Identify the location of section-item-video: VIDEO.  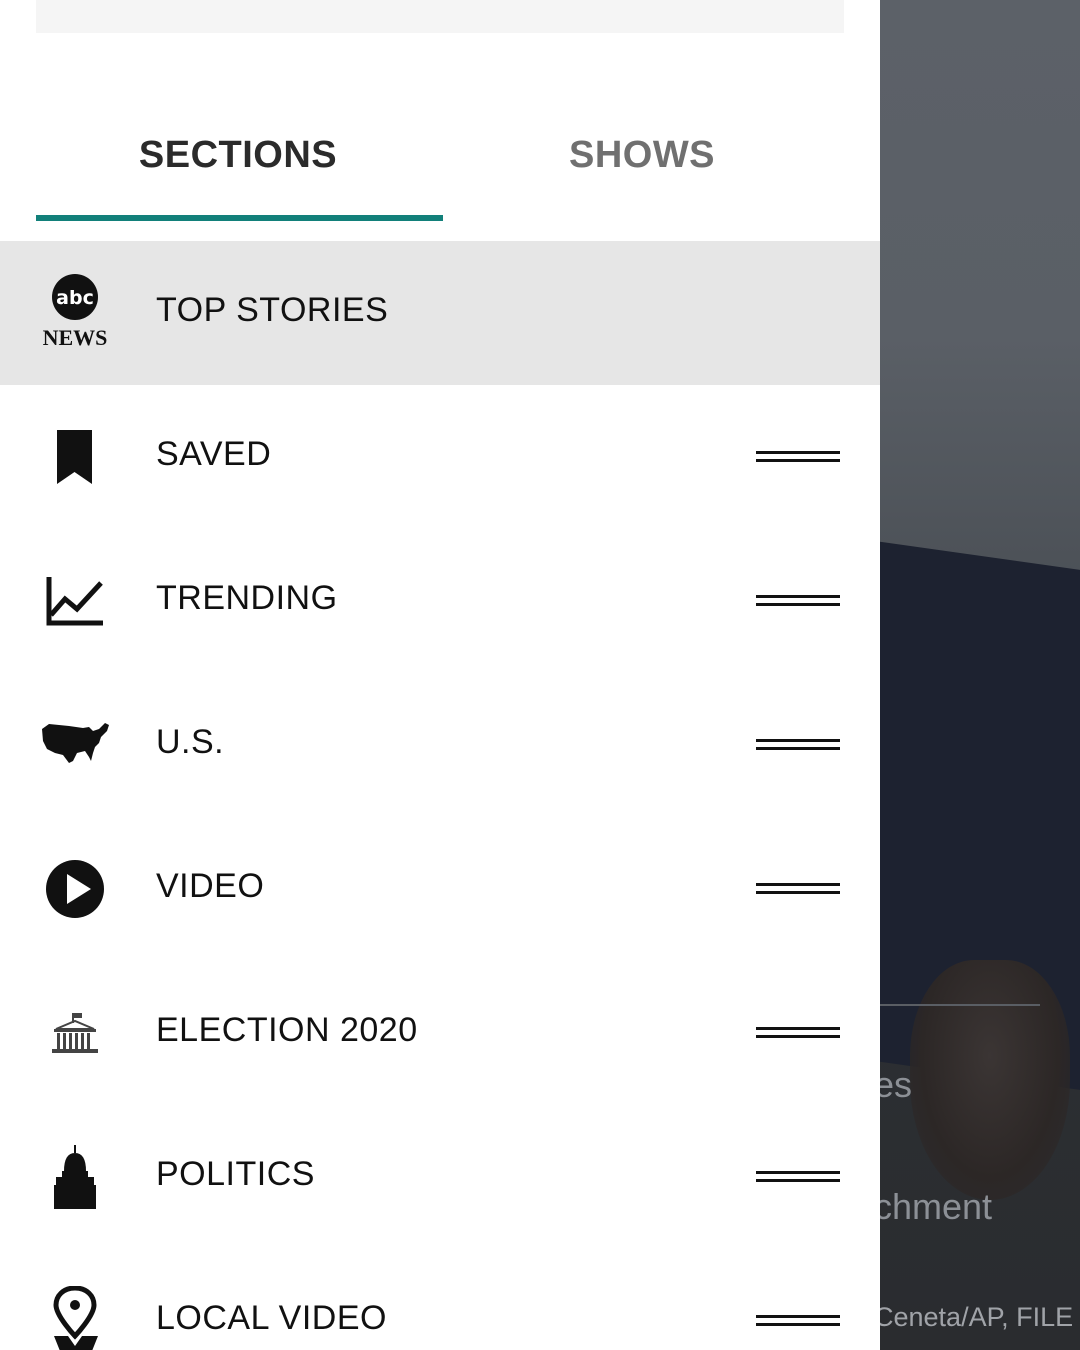
(440, 889).